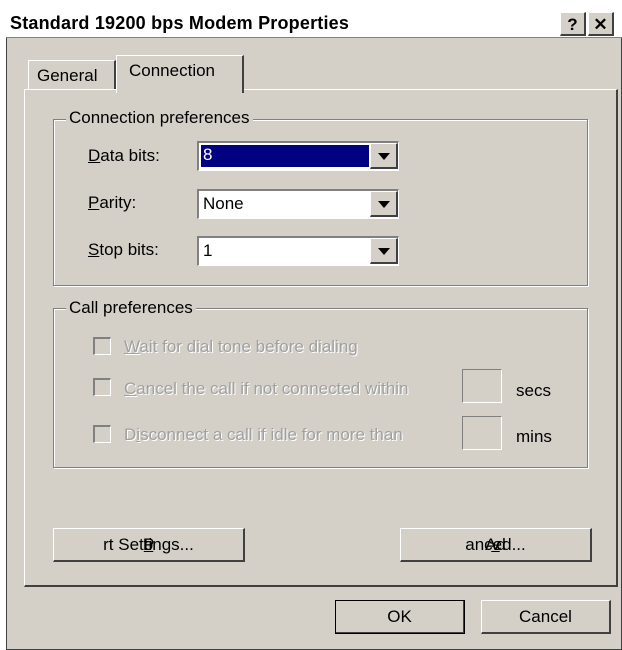 The height and width of the screenshot is (650, 622). I want to click on tab-general: General, so click(72, 75).